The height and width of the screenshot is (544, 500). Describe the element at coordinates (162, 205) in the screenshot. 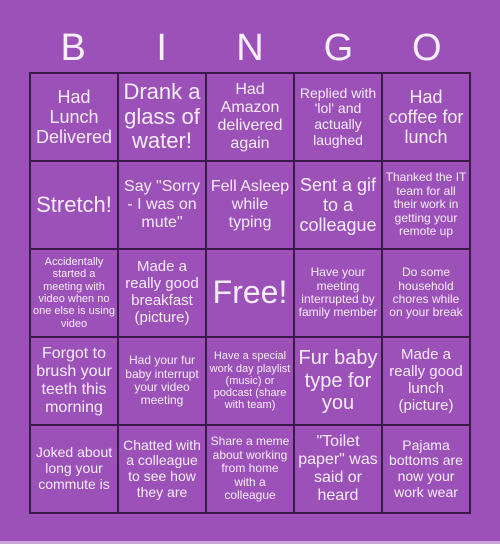

I see `bingo-cell: Say "Sorry - I was on mute"` at that location.